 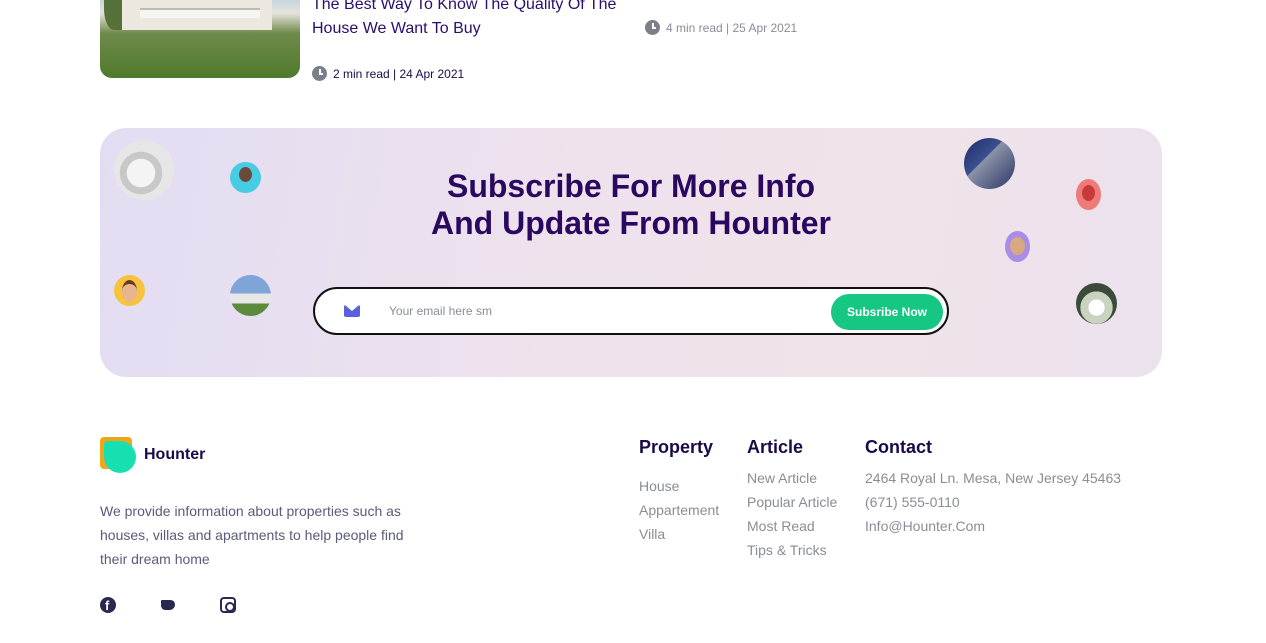 What do you see at coordinates (898, 447) in the screenshot?
I see `contact-column-title: Contact` at bounding box center [898, 447].